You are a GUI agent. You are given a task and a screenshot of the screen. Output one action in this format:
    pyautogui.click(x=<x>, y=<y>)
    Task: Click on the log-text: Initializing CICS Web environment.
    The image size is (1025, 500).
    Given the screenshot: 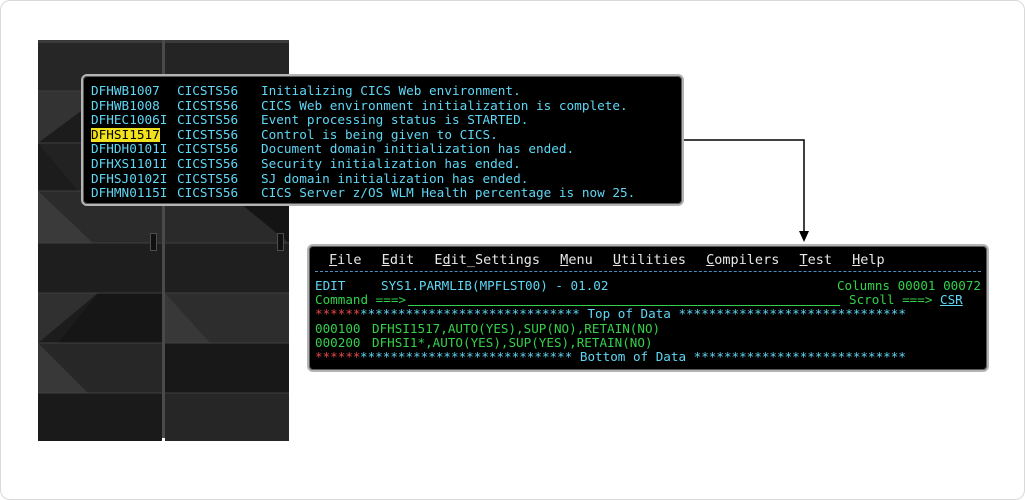 What is the action you would take?
    pyautogui.click(x=391, y=90)
    